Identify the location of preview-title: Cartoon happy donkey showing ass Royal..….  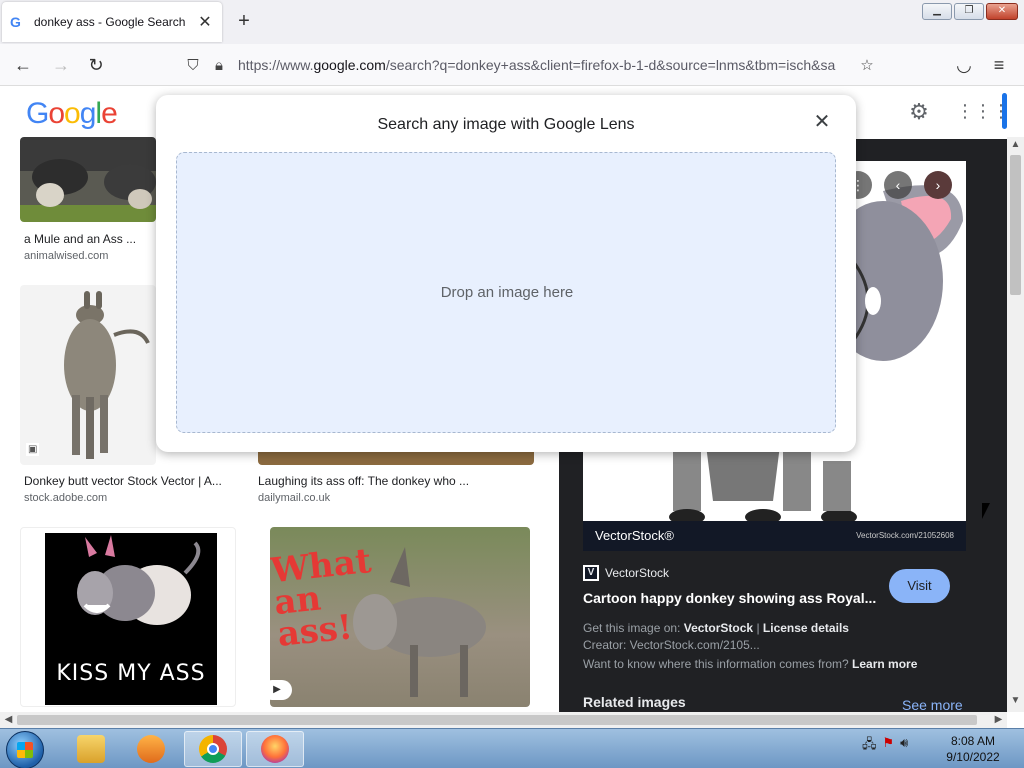
(729, 598).